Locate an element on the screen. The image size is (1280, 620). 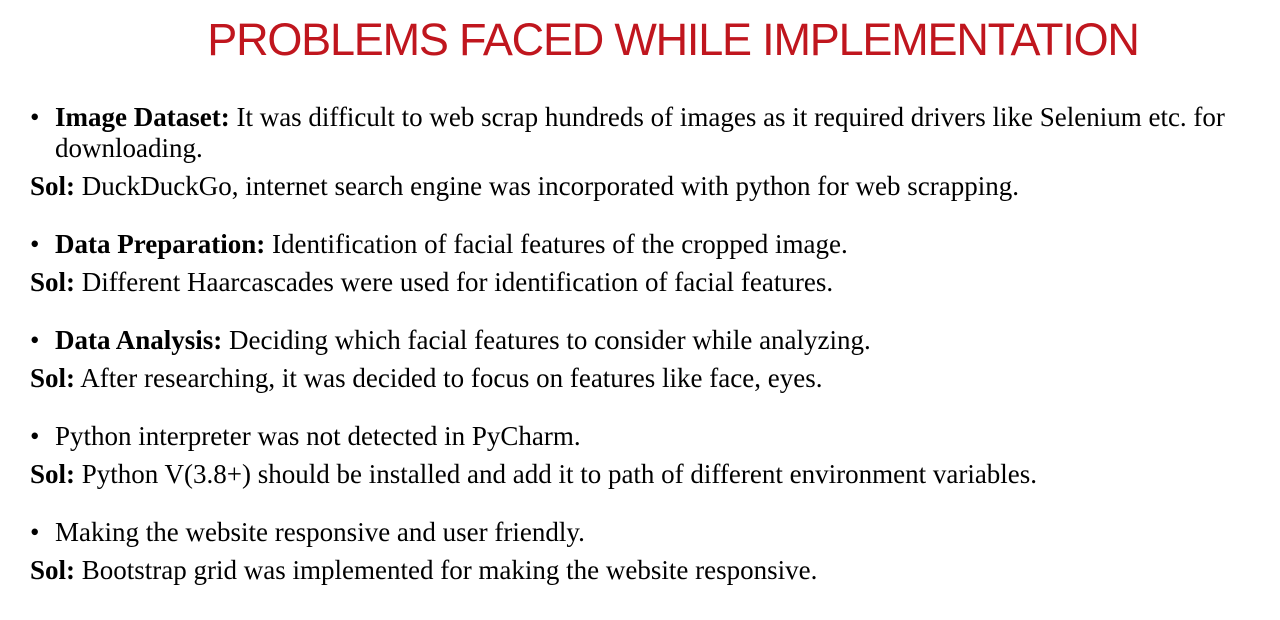
problem-heading: Data Analysis: is located at coordinates (139, 340).